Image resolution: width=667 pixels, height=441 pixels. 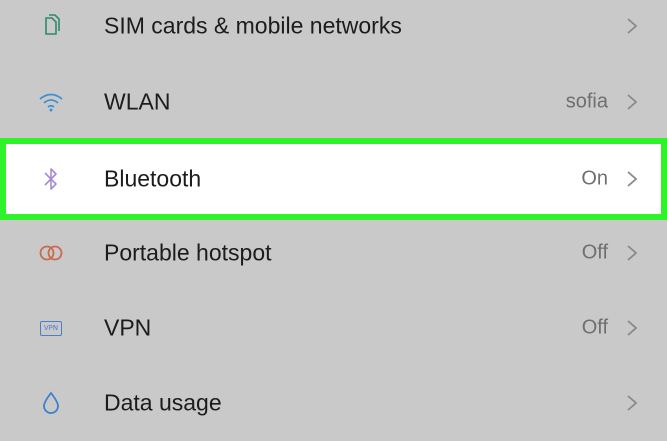 I want to click on vpn-badge: VPN, so click(x=51, y=328).